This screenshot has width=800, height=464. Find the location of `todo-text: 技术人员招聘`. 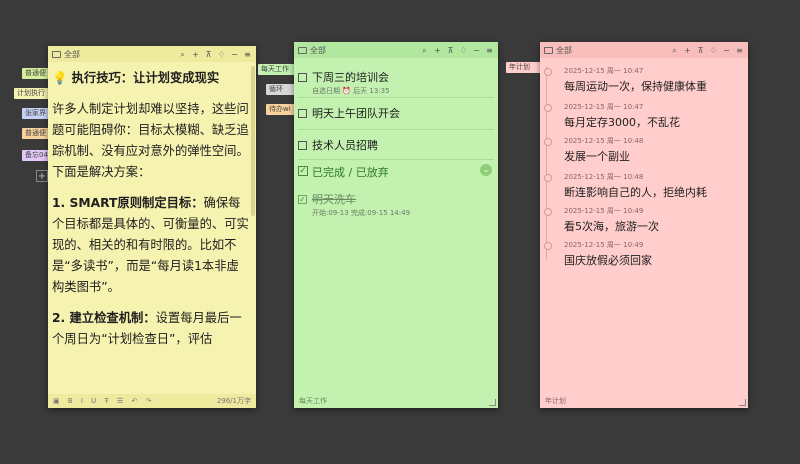

todo-text: 技术人员招聘 is located at coordinates (345, 145).